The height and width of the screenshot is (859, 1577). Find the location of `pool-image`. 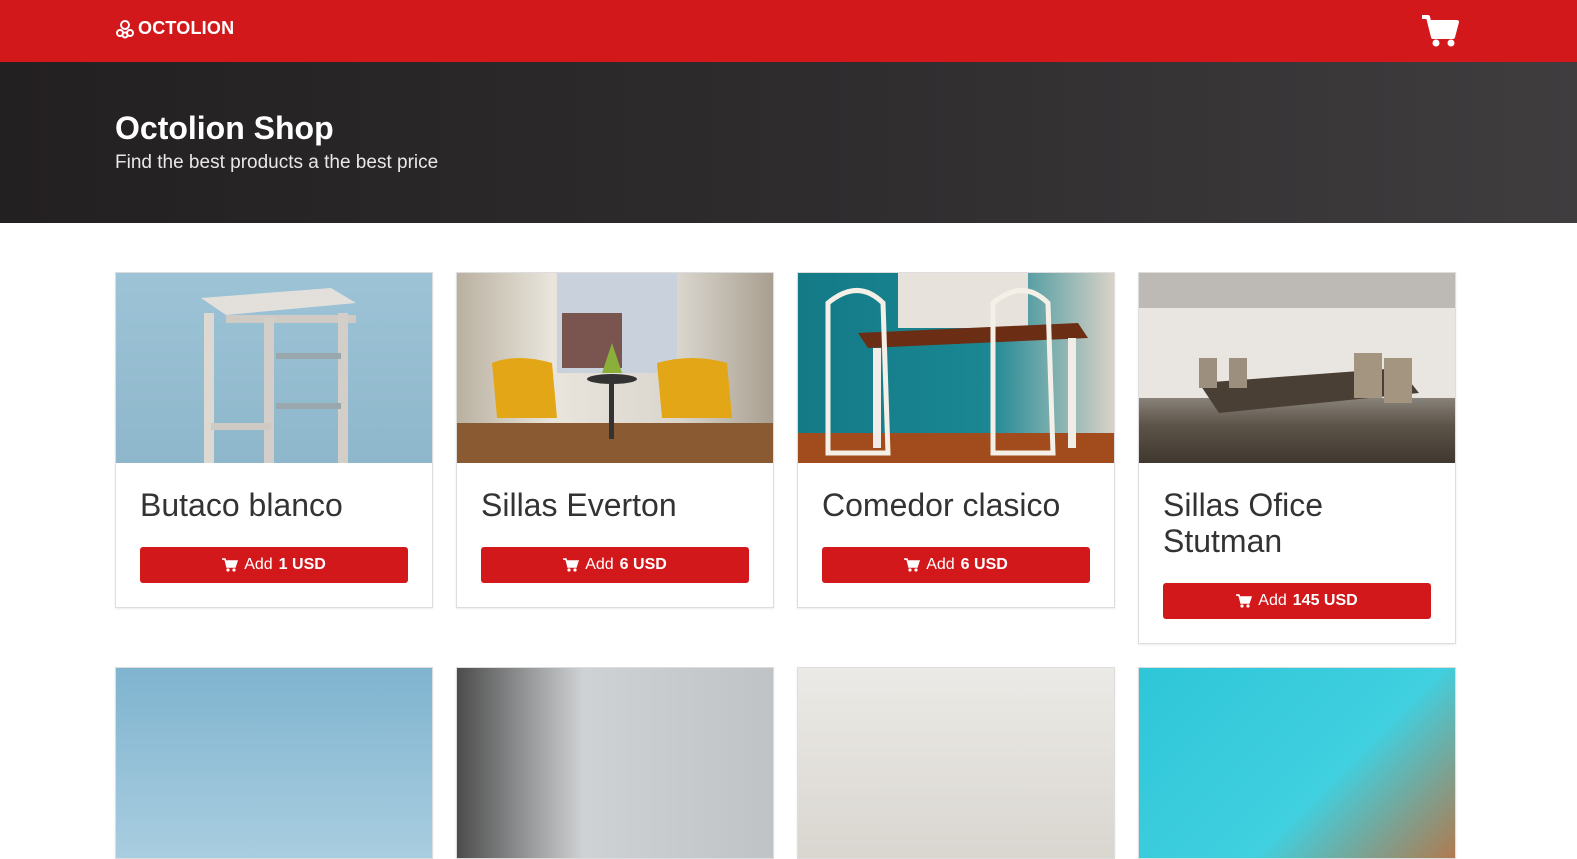

pool-image is located at coordinates (1297, 763).